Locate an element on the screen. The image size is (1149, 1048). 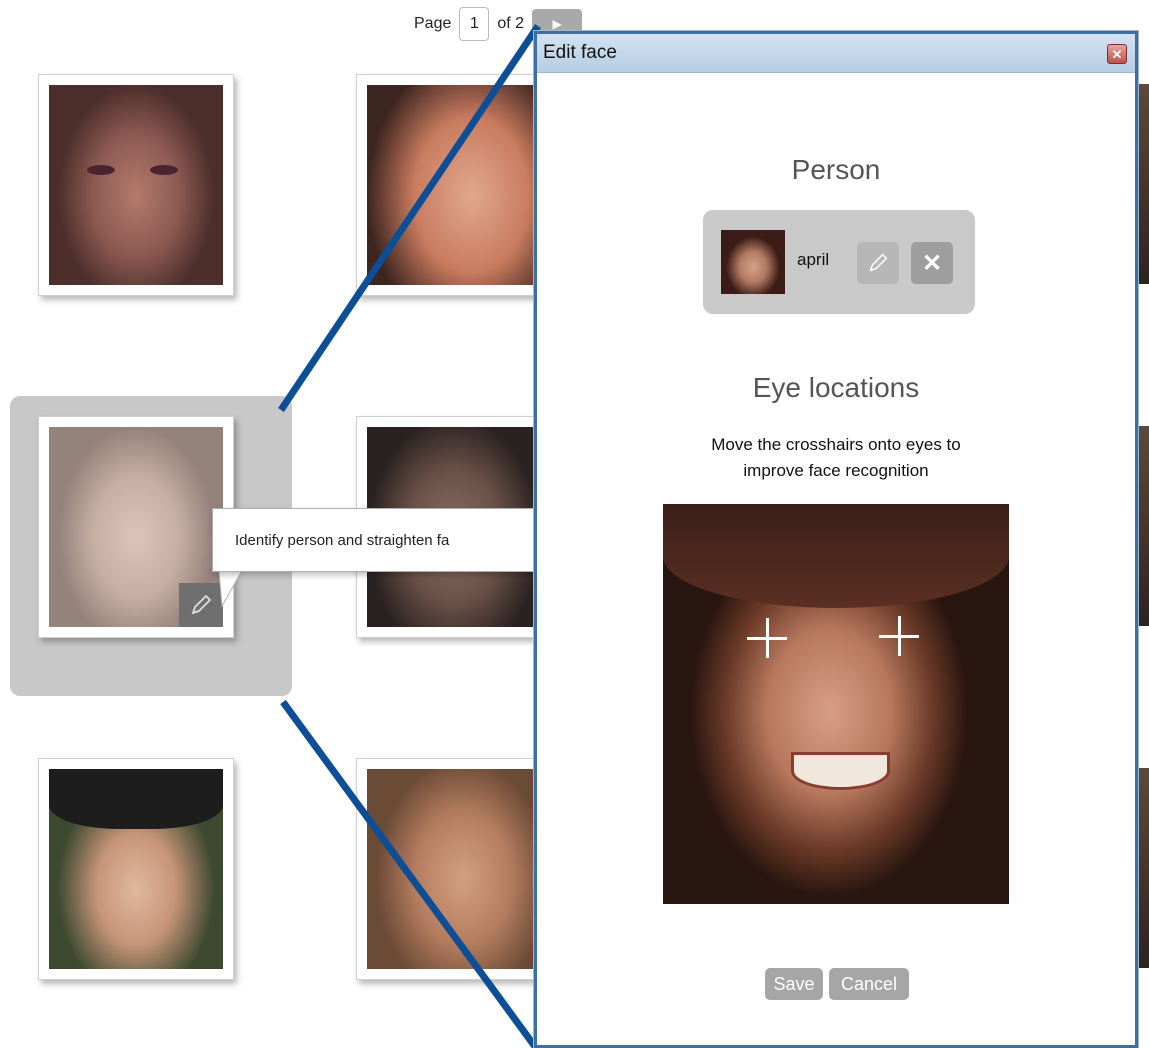
person-card: april ✕ is located at coordinates (839, 262).